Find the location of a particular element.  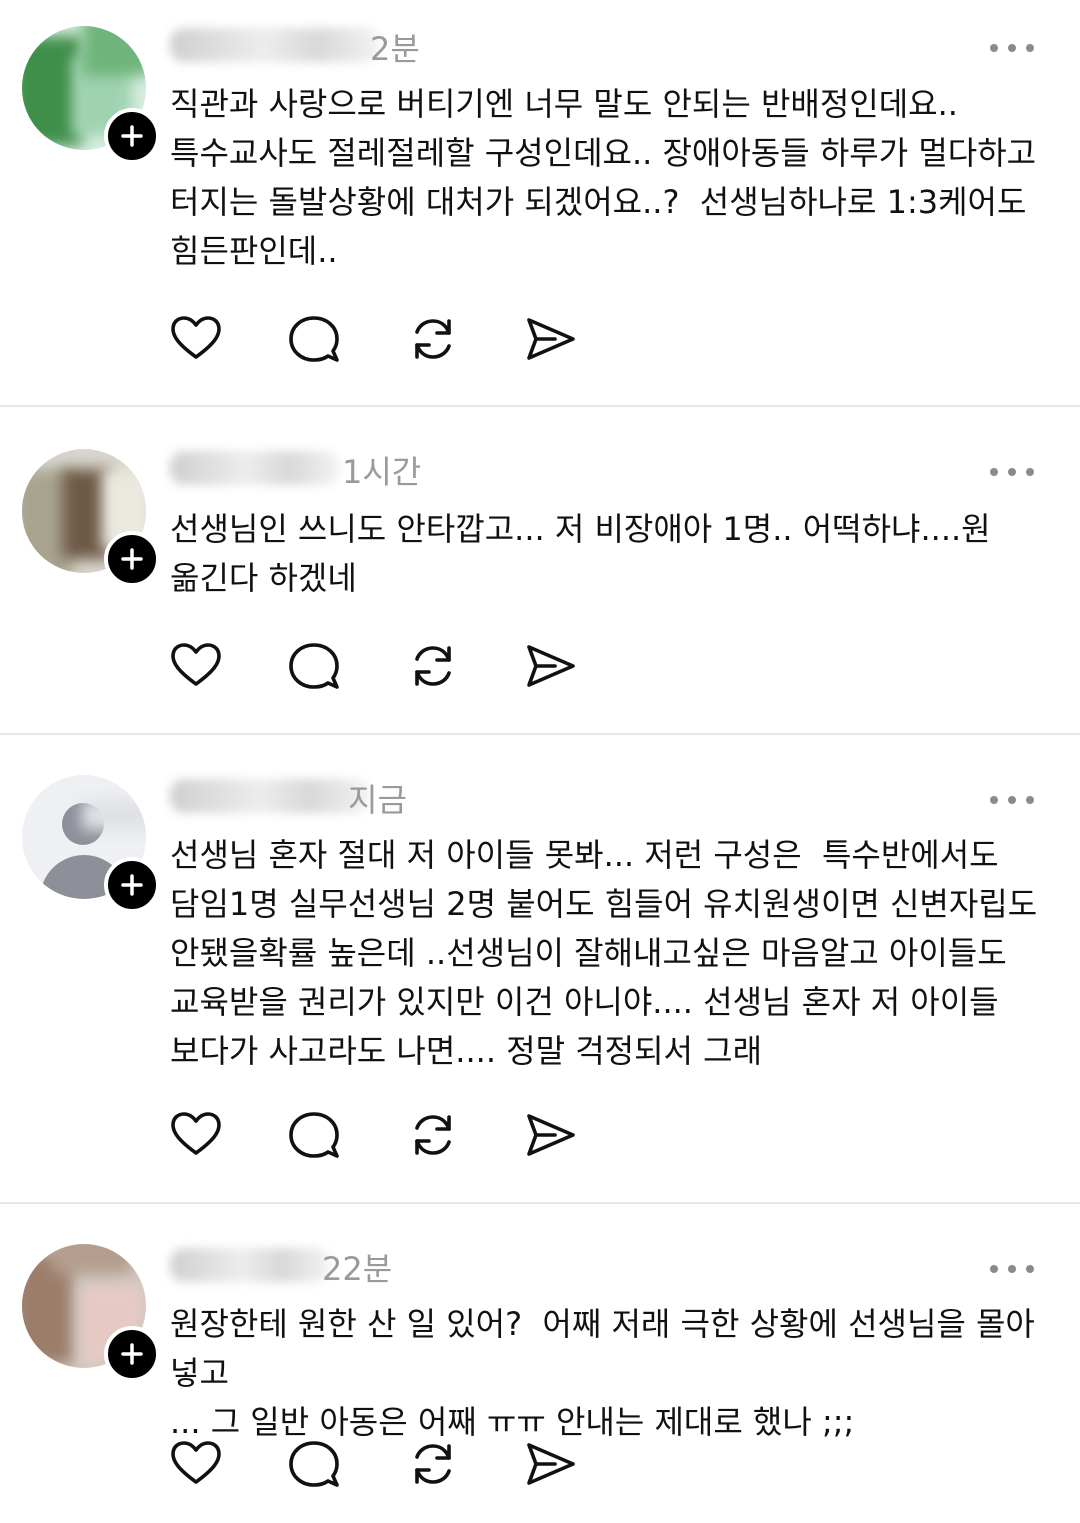

post-meta: 22분 is located at coordinates (320, 1267).